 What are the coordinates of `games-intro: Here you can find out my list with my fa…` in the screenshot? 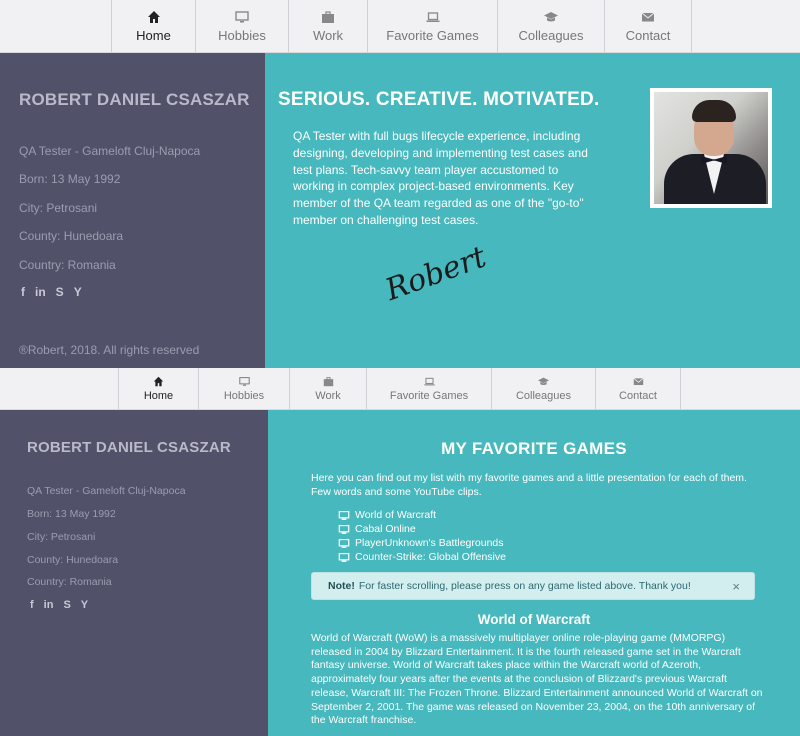 It's located at (529, 485).